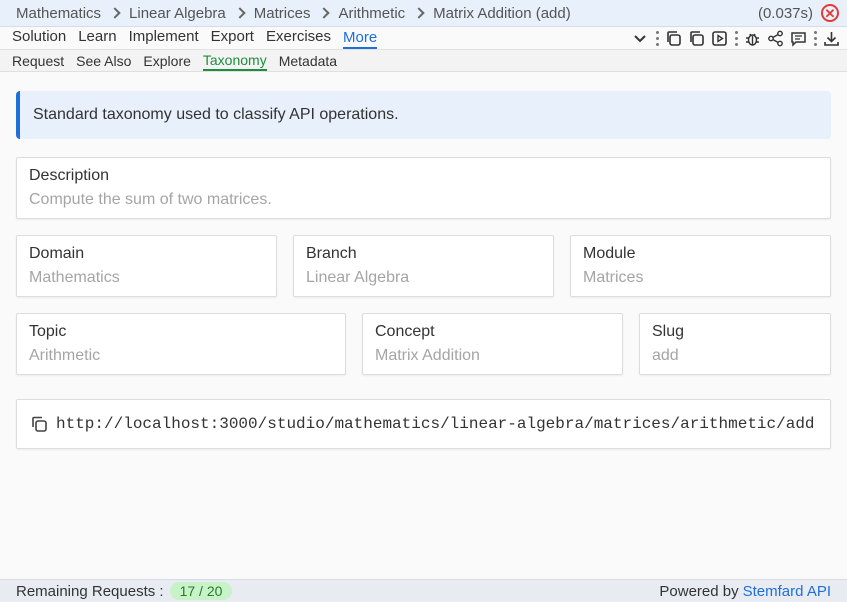 The height and width of the screenshot is (602, 847). What do you see at coordinates (492, 344) in the screenshot?
I see `concept-card: Concept Matrix Addition` at bounding box center [492, 344].